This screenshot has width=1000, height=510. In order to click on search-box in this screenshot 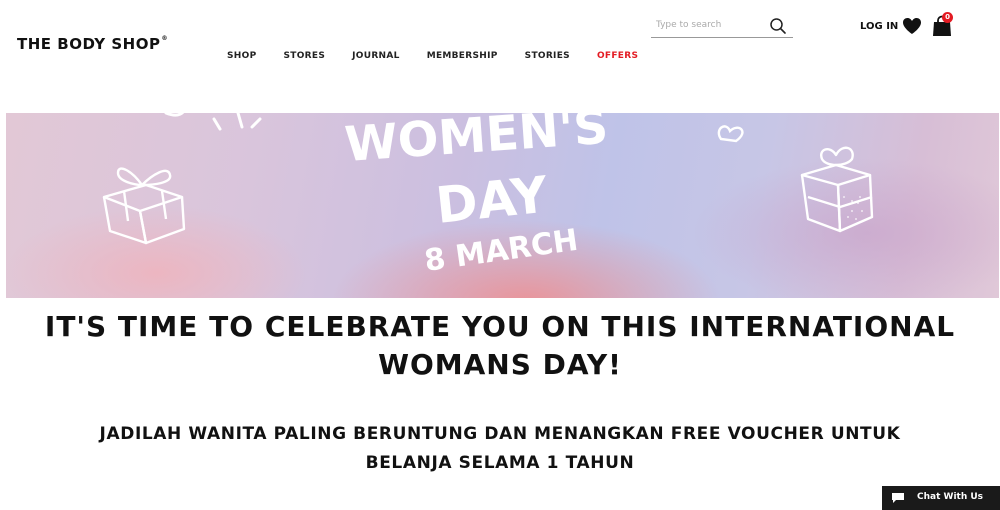, I will do `click(722, 26)`.